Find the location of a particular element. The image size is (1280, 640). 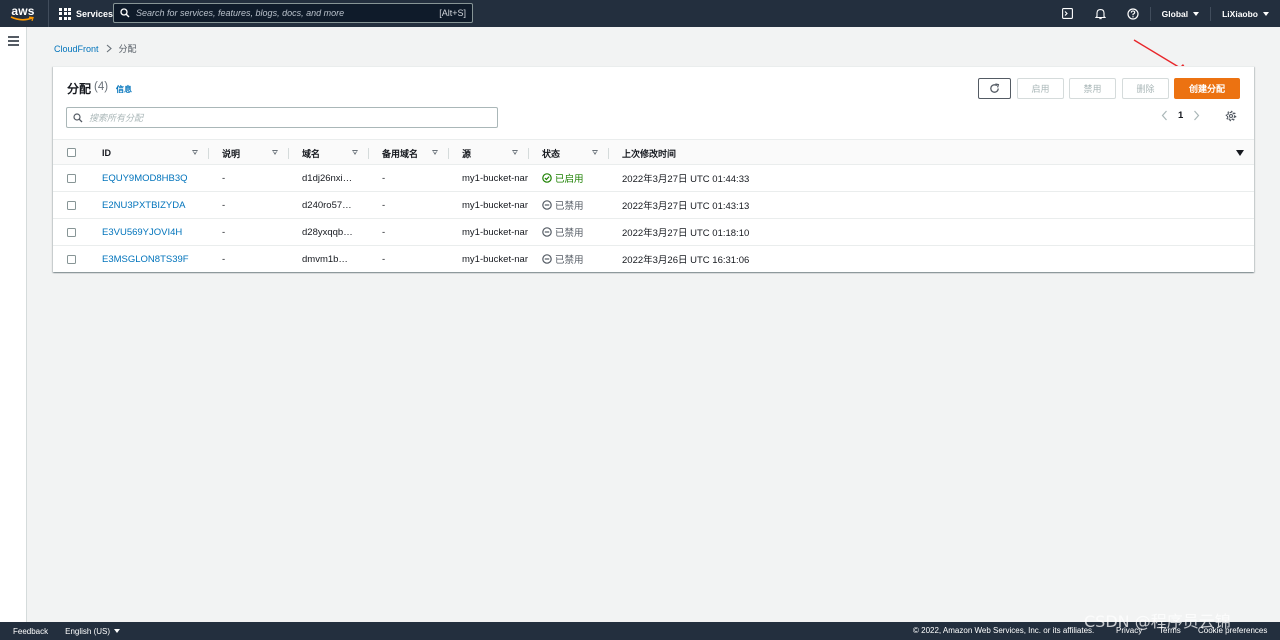

table-header: ID 说明 域名 备用域名 源 状态 上次修改时间 is located at coordinates (653, 152).